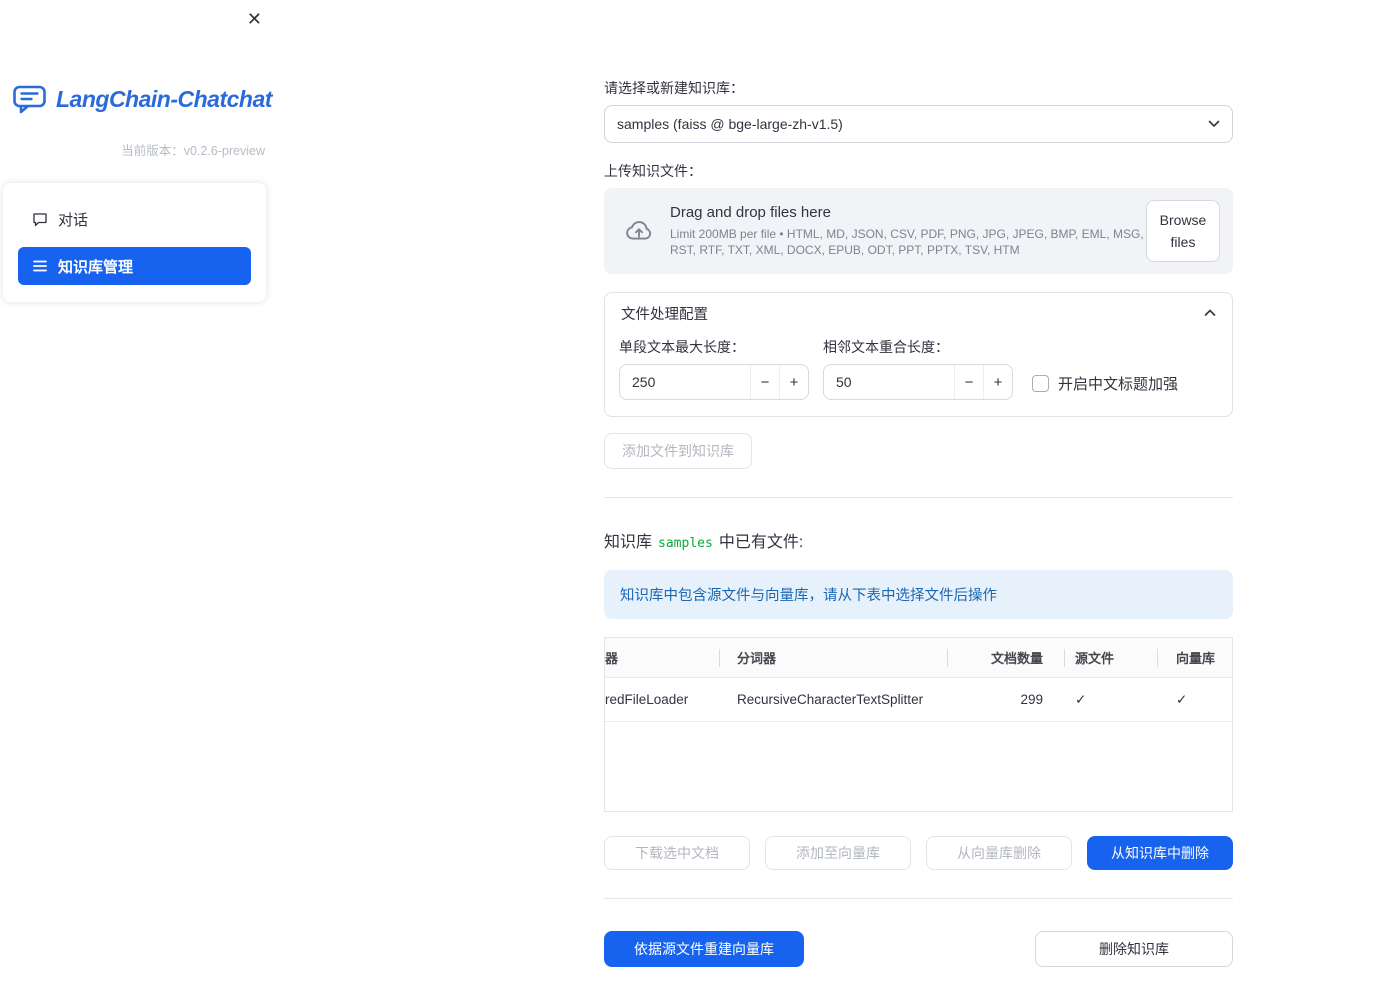 The image size is (1380, 1002). Describe the element at coordinates (793, 382) in the screenshot. I see `max-length-increment-button: +` at that location.